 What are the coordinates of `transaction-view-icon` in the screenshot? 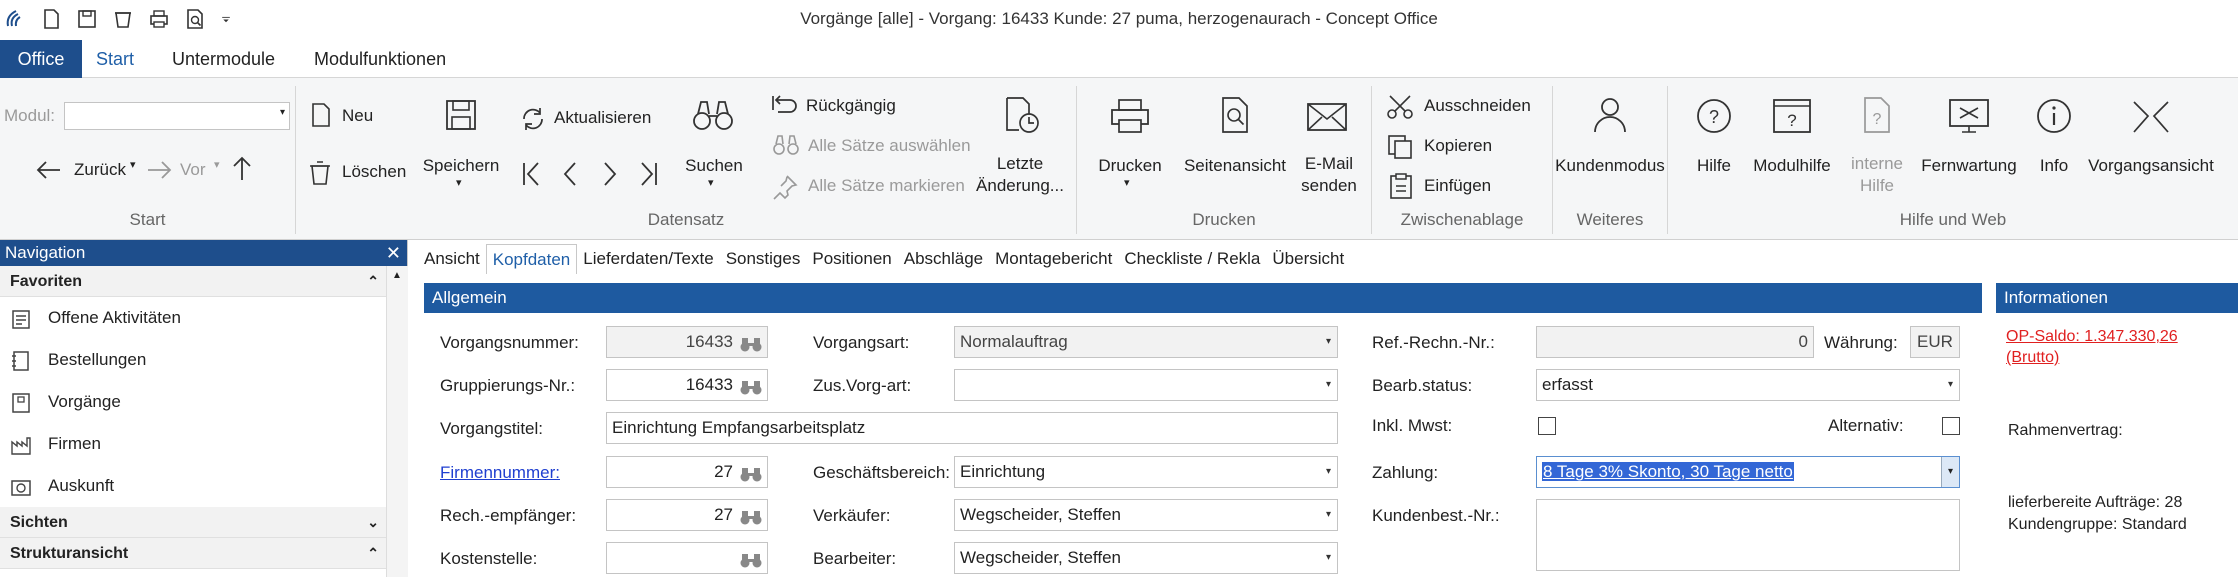 It's located at (2151, 117).